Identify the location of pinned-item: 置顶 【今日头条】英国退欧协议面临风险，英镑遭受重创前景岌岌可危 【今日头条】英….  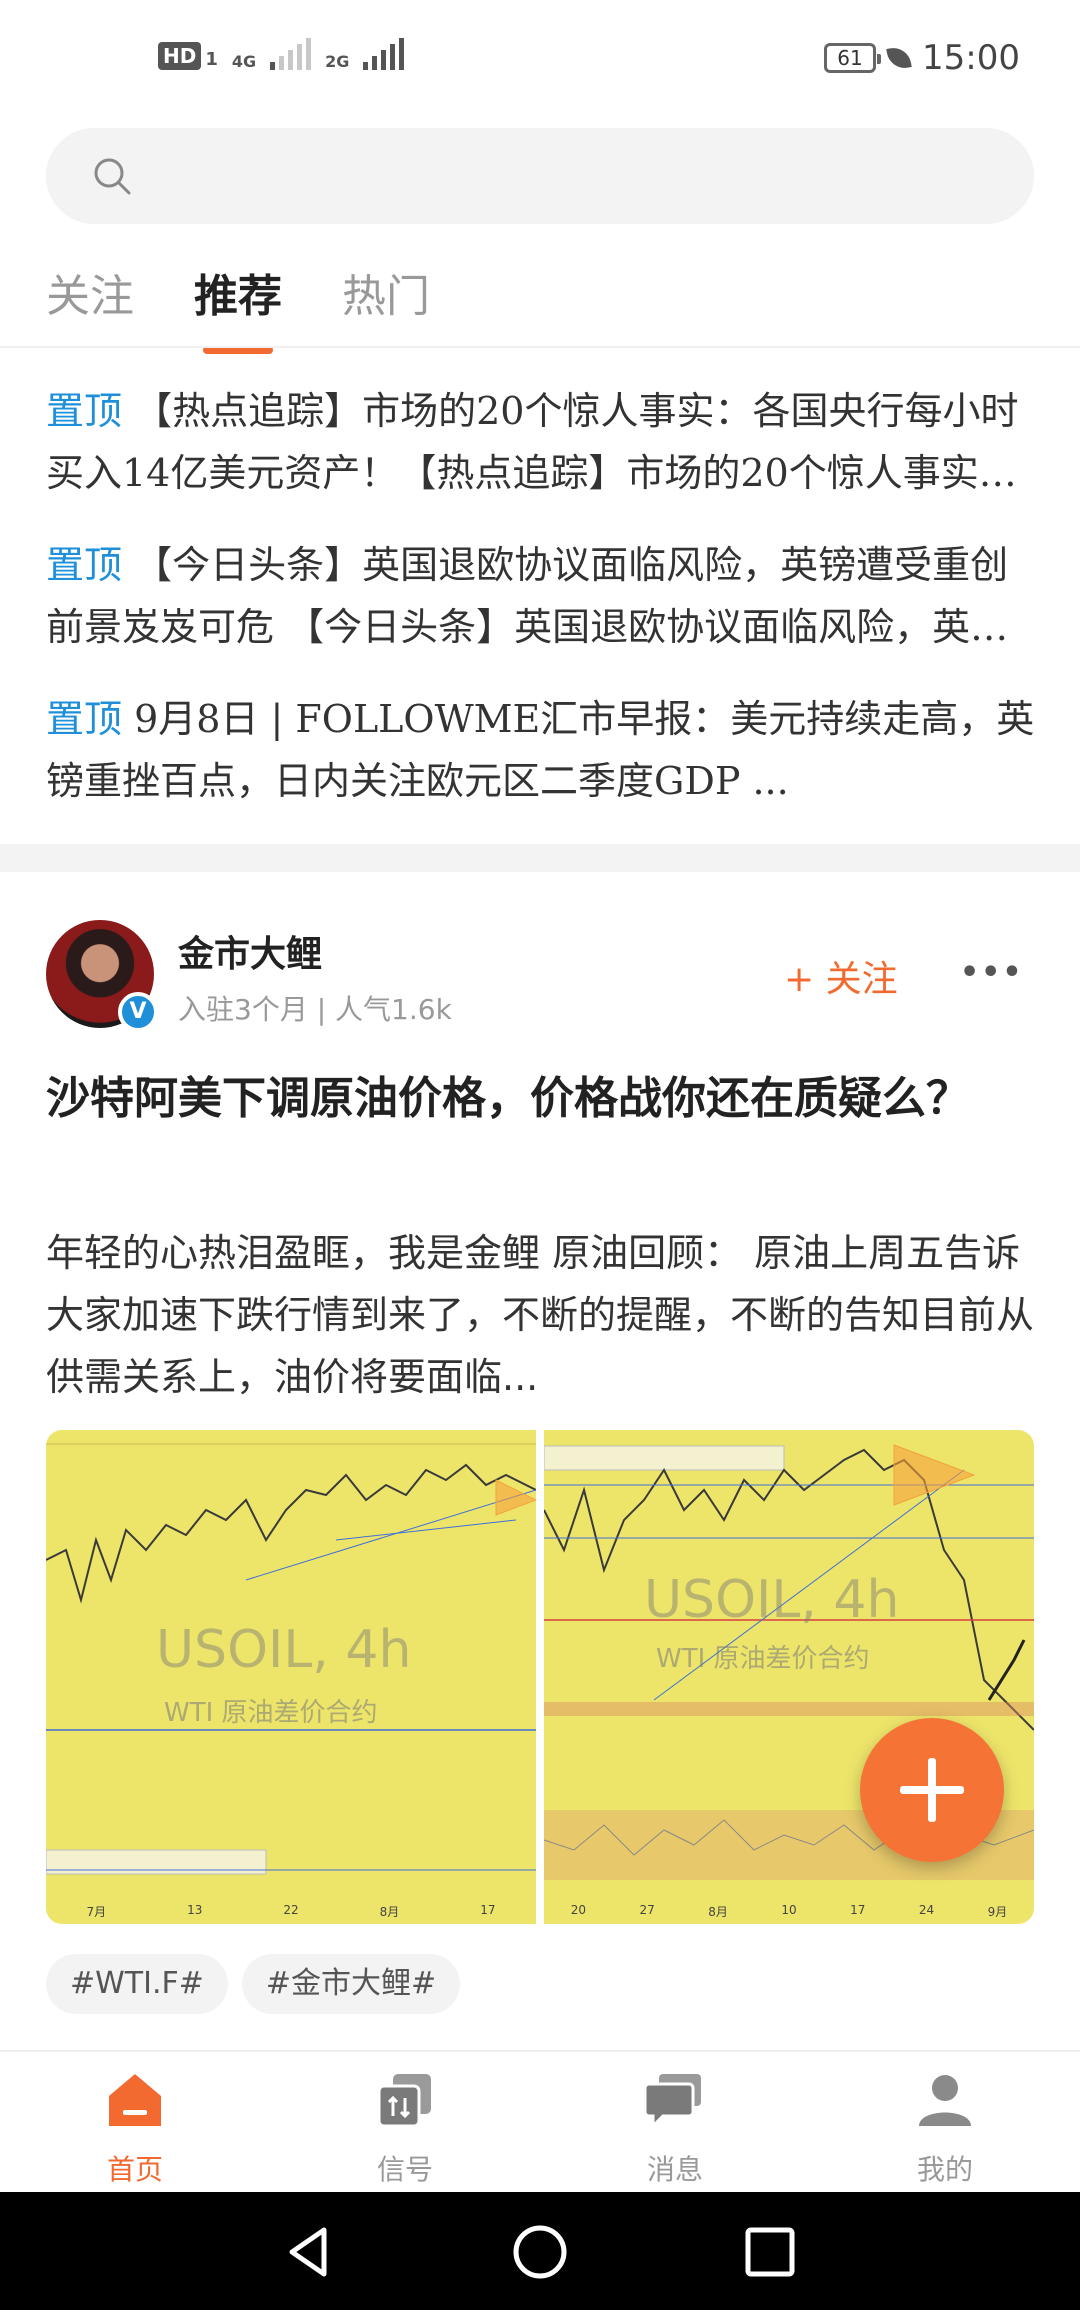
(541, 596).